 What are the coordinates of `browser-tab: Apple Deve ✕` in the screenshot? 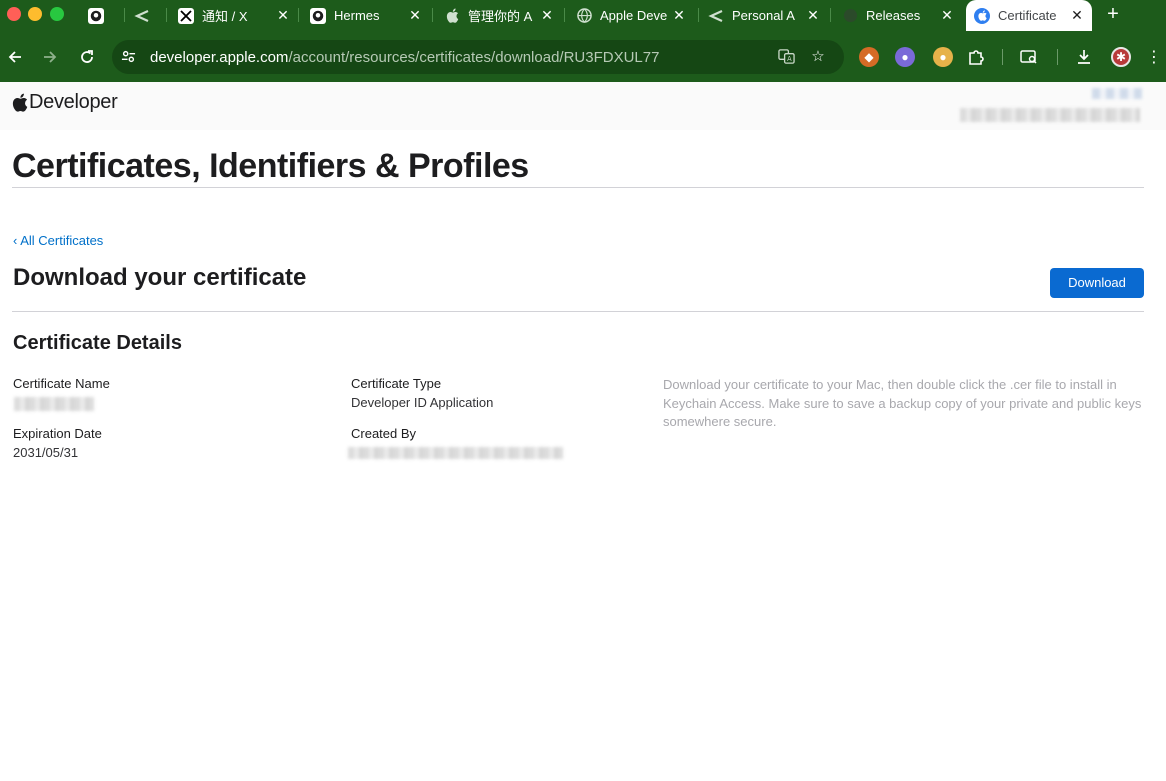 It's located at (631, 15).